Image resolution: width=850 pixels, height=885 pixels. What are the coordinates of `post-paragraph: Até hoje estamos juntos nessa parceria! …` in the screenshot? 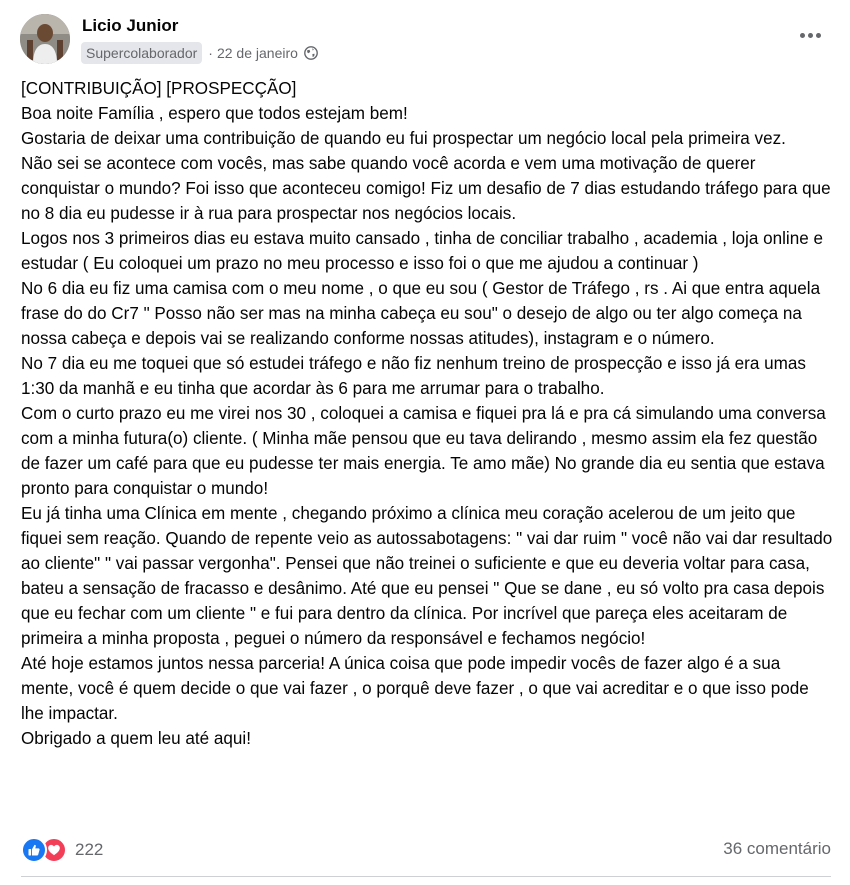 It's located at (415, 688).